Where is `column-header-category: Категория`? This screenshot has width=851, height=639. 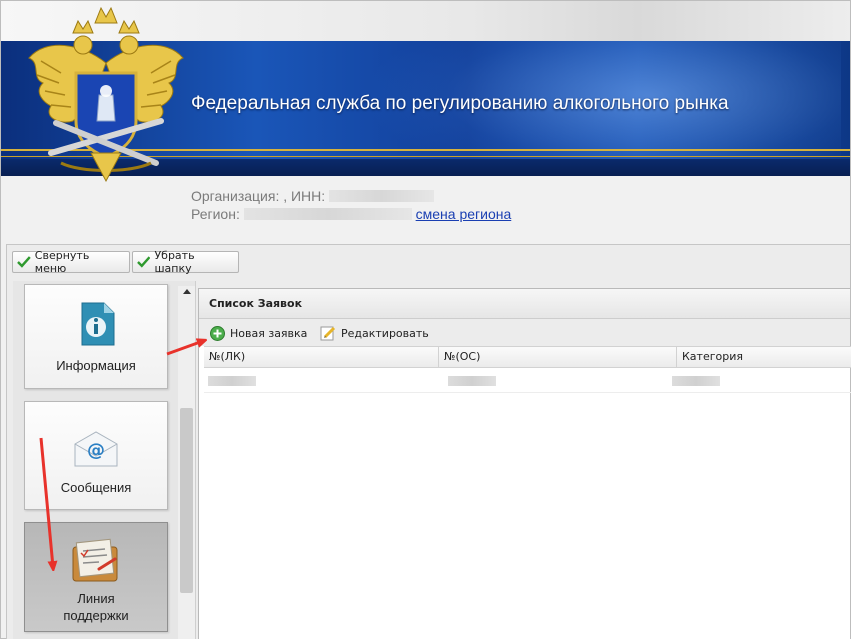
column-header-category: Категория is located at coordinates (764, 357).